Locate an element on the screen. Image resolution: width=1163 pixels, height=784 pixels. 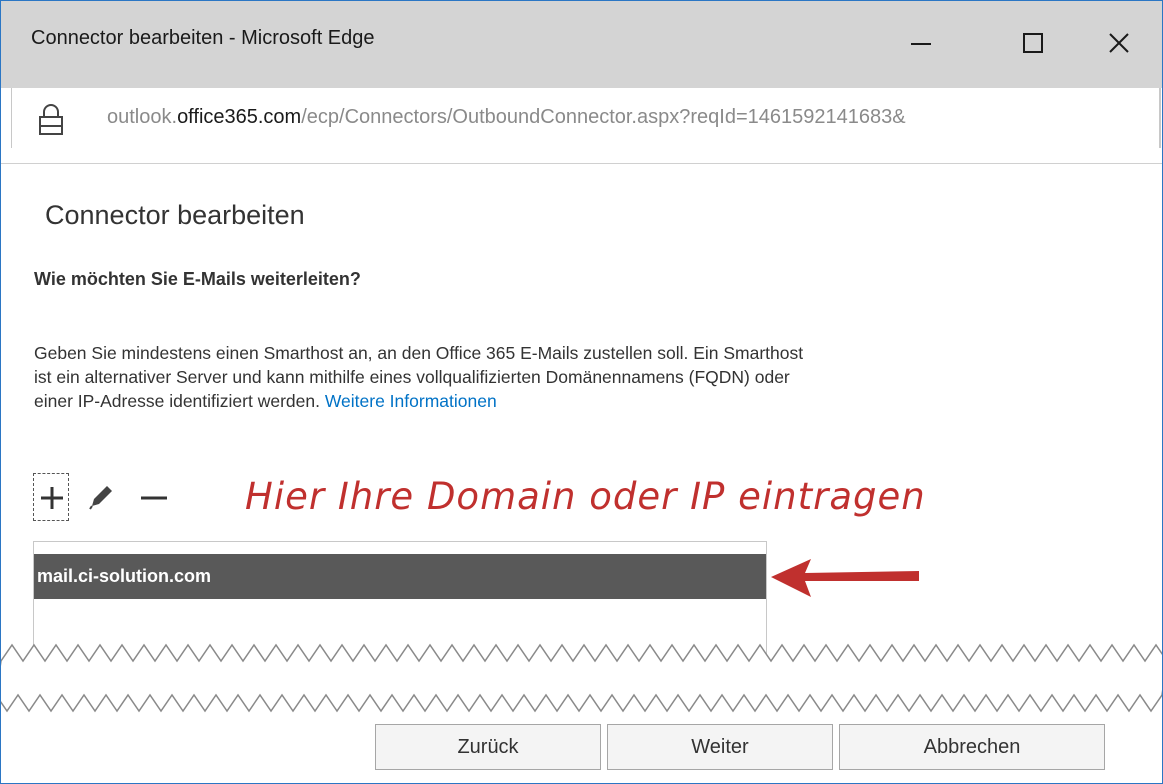
minimize-button is located at coordinates (921, 43).